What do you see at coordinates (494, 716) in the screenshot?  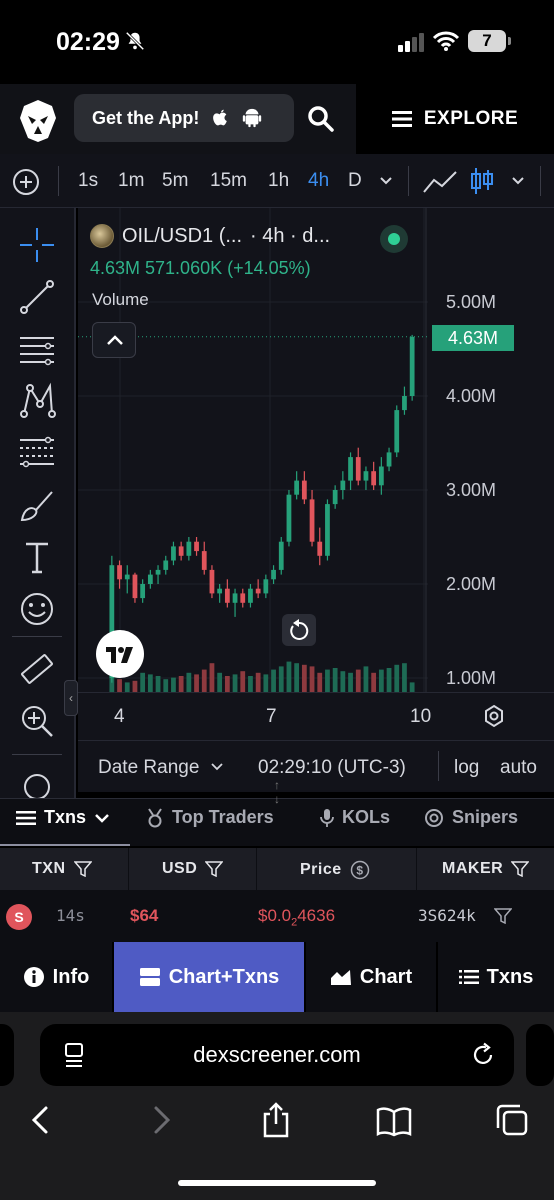 I see `chart-settings-icon` at bounding box center [494, 716].